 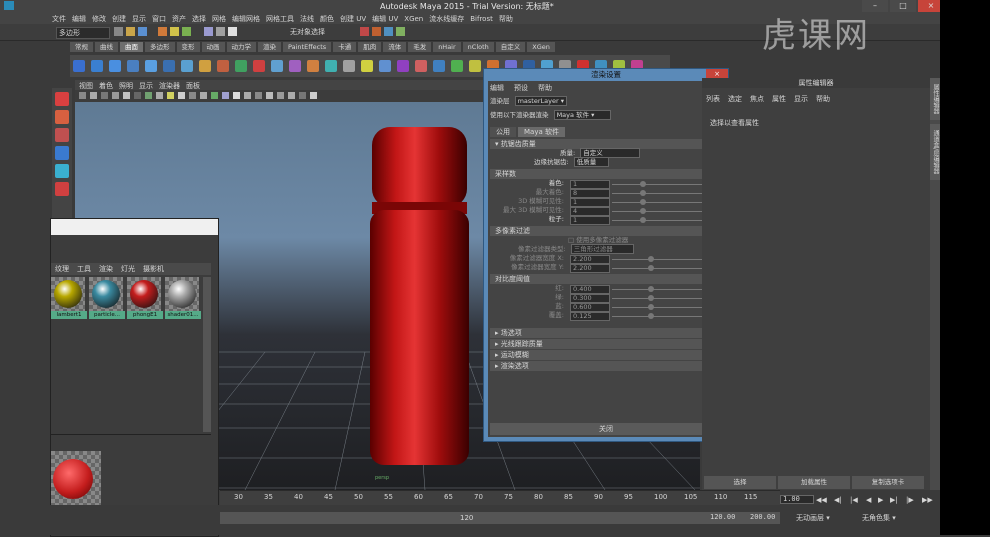 What do you see at coordinates (207, 354) in the screenshot?
I see `hypershade-scrollbar` at bounding box center [207, 354].